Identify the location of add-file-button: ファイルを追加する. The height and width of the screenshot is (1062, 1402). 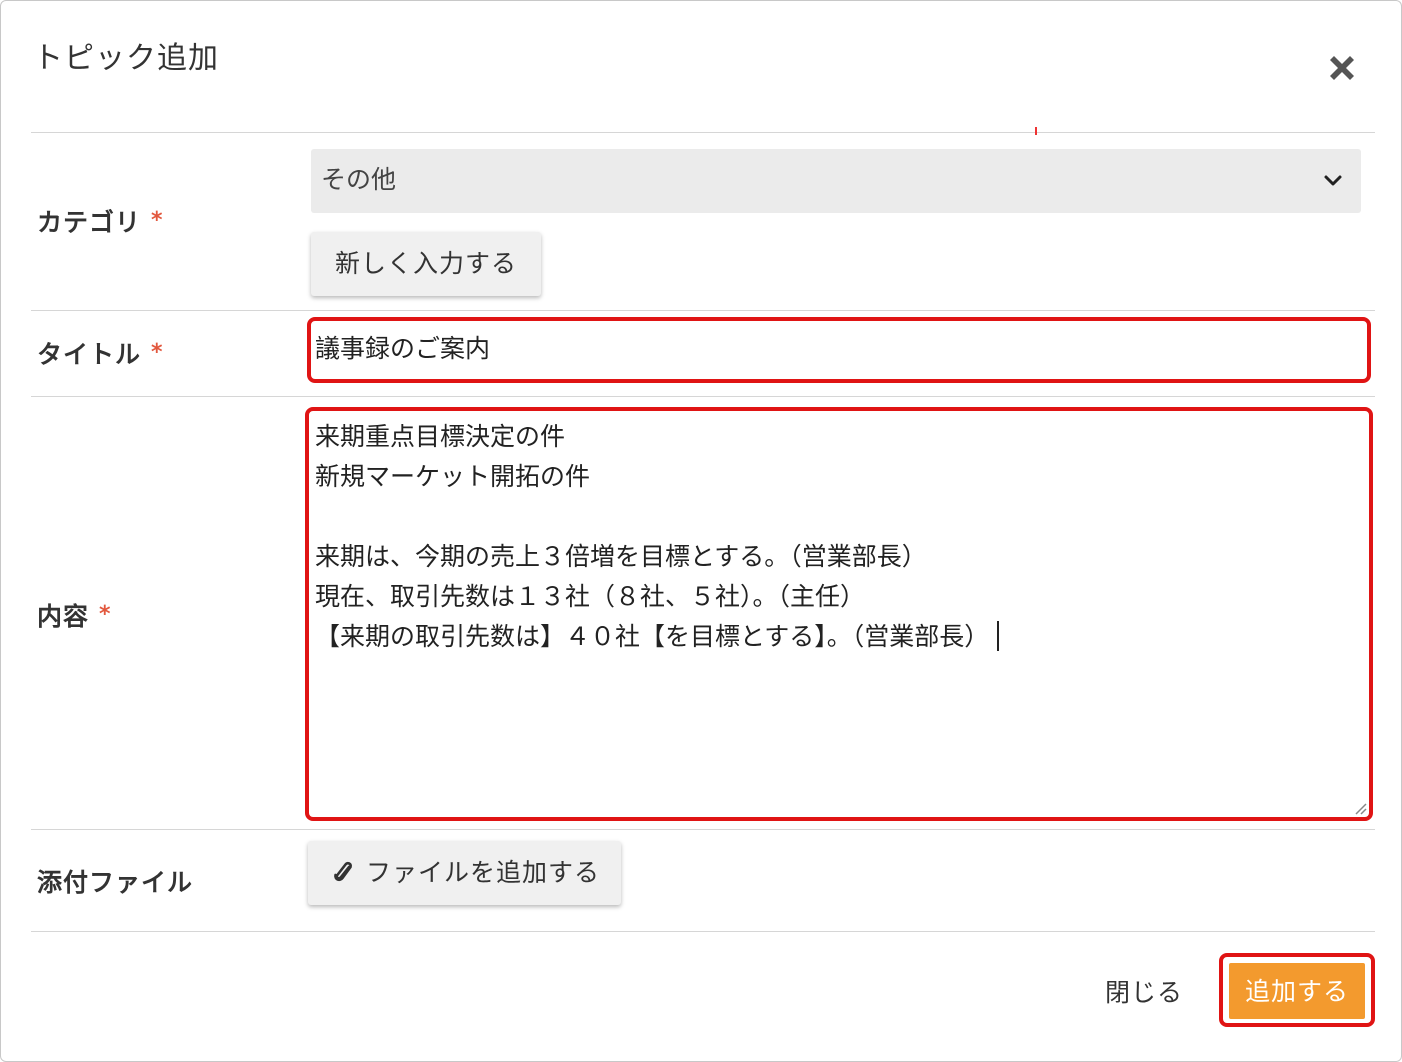
(464, 873).